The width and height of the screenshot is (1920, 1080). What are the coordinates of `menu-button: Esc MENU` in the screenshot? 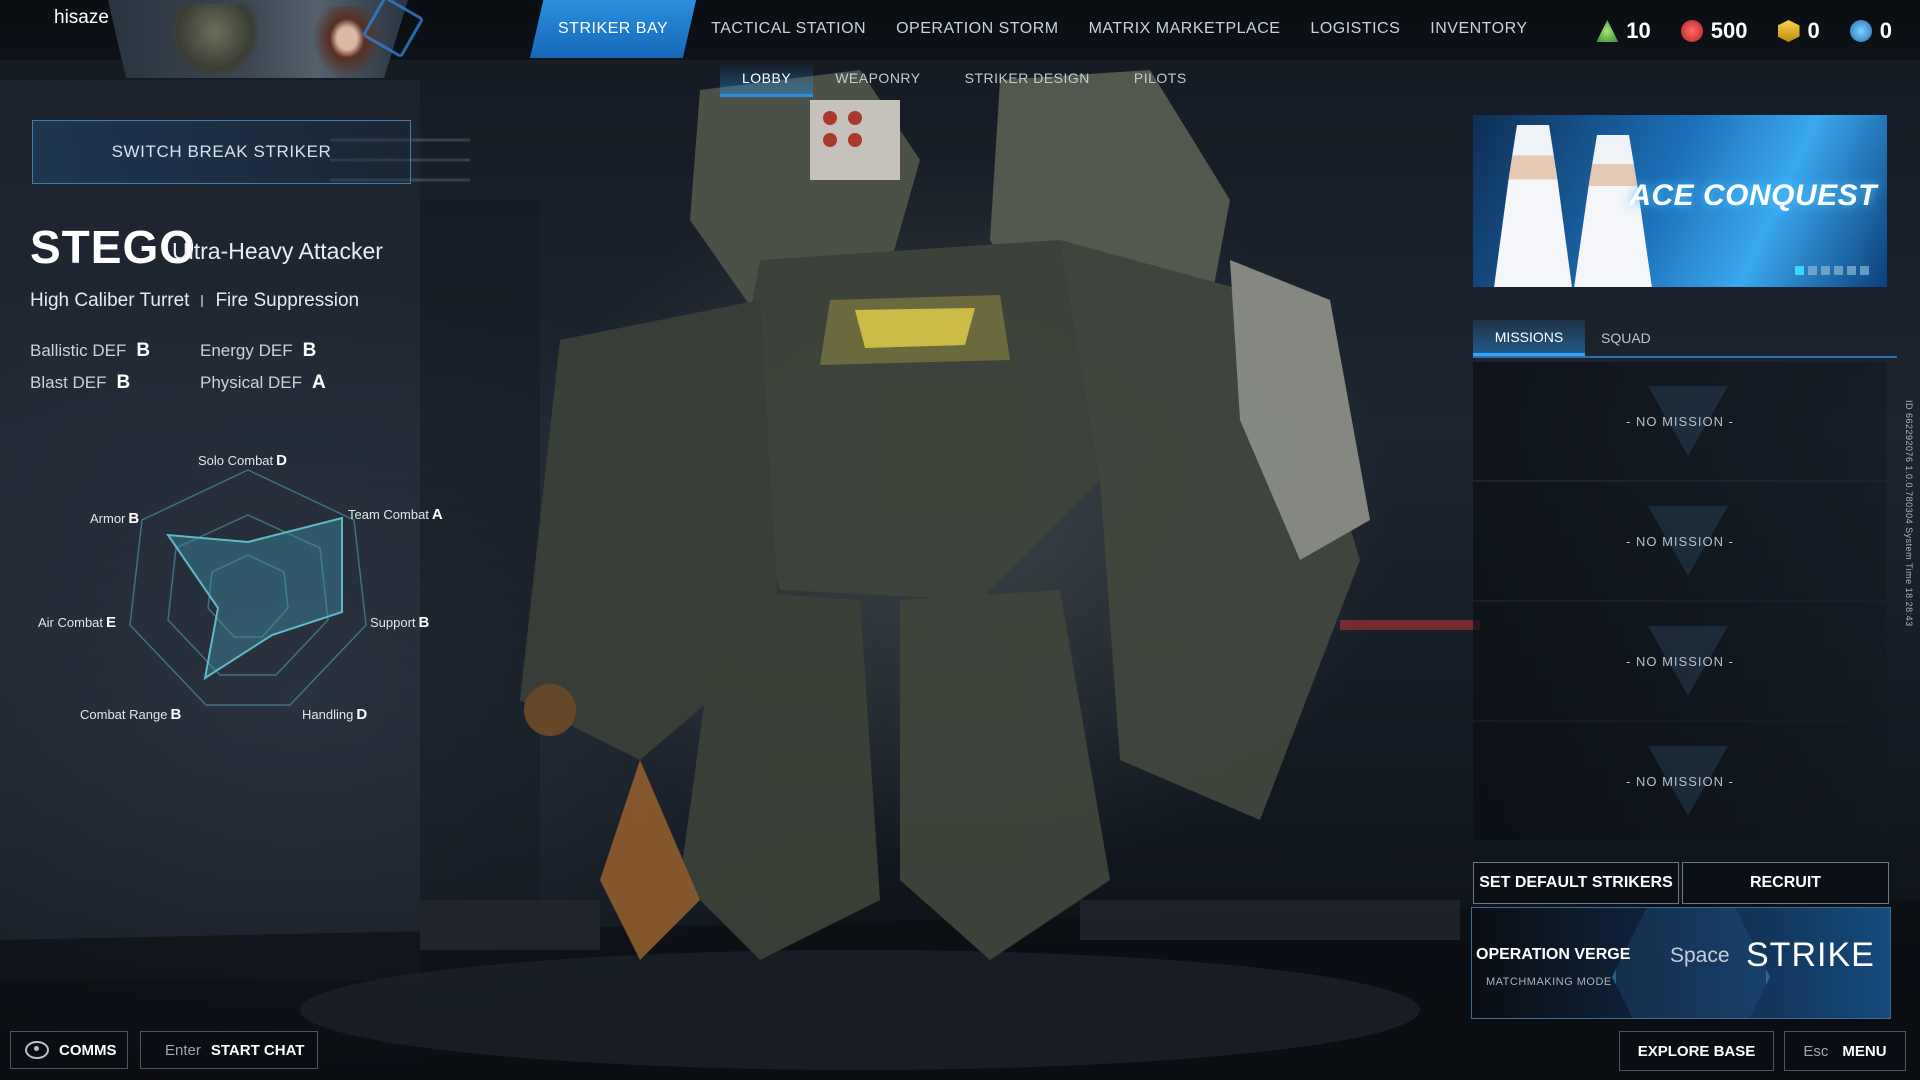 It's located at (1845, 1051).